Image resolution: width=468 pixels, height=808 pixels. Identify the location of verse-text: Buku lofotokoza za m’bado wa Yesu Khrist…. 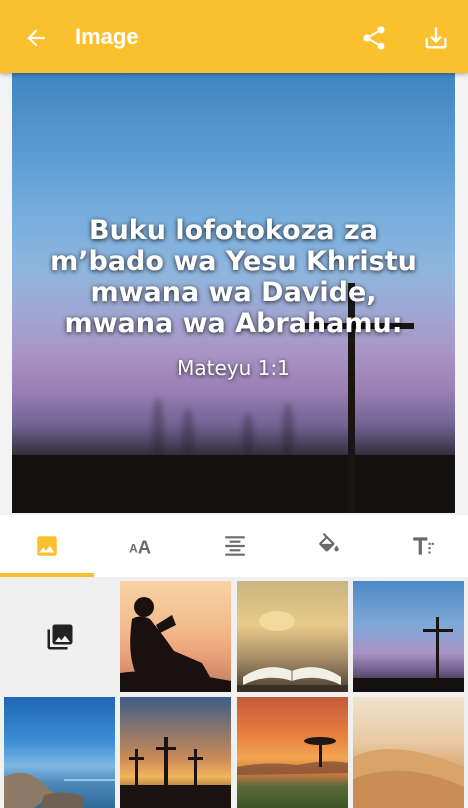
(233, 277).